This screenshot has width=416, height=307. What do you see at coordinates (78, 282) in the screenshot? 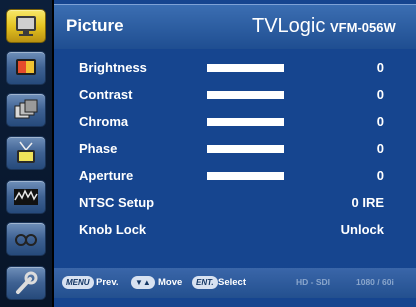
I see `menu-key-badge: MENU` at bounding box center [78, 282].